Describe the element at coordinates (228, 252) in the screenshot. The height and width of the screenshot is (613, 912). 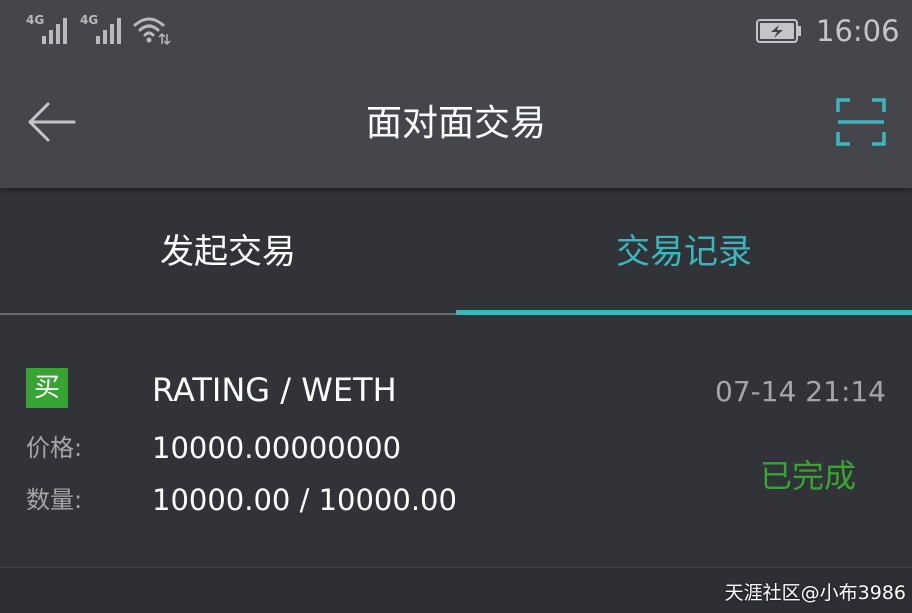
I see `tab-initiate-trade: 发起交易` at that location.